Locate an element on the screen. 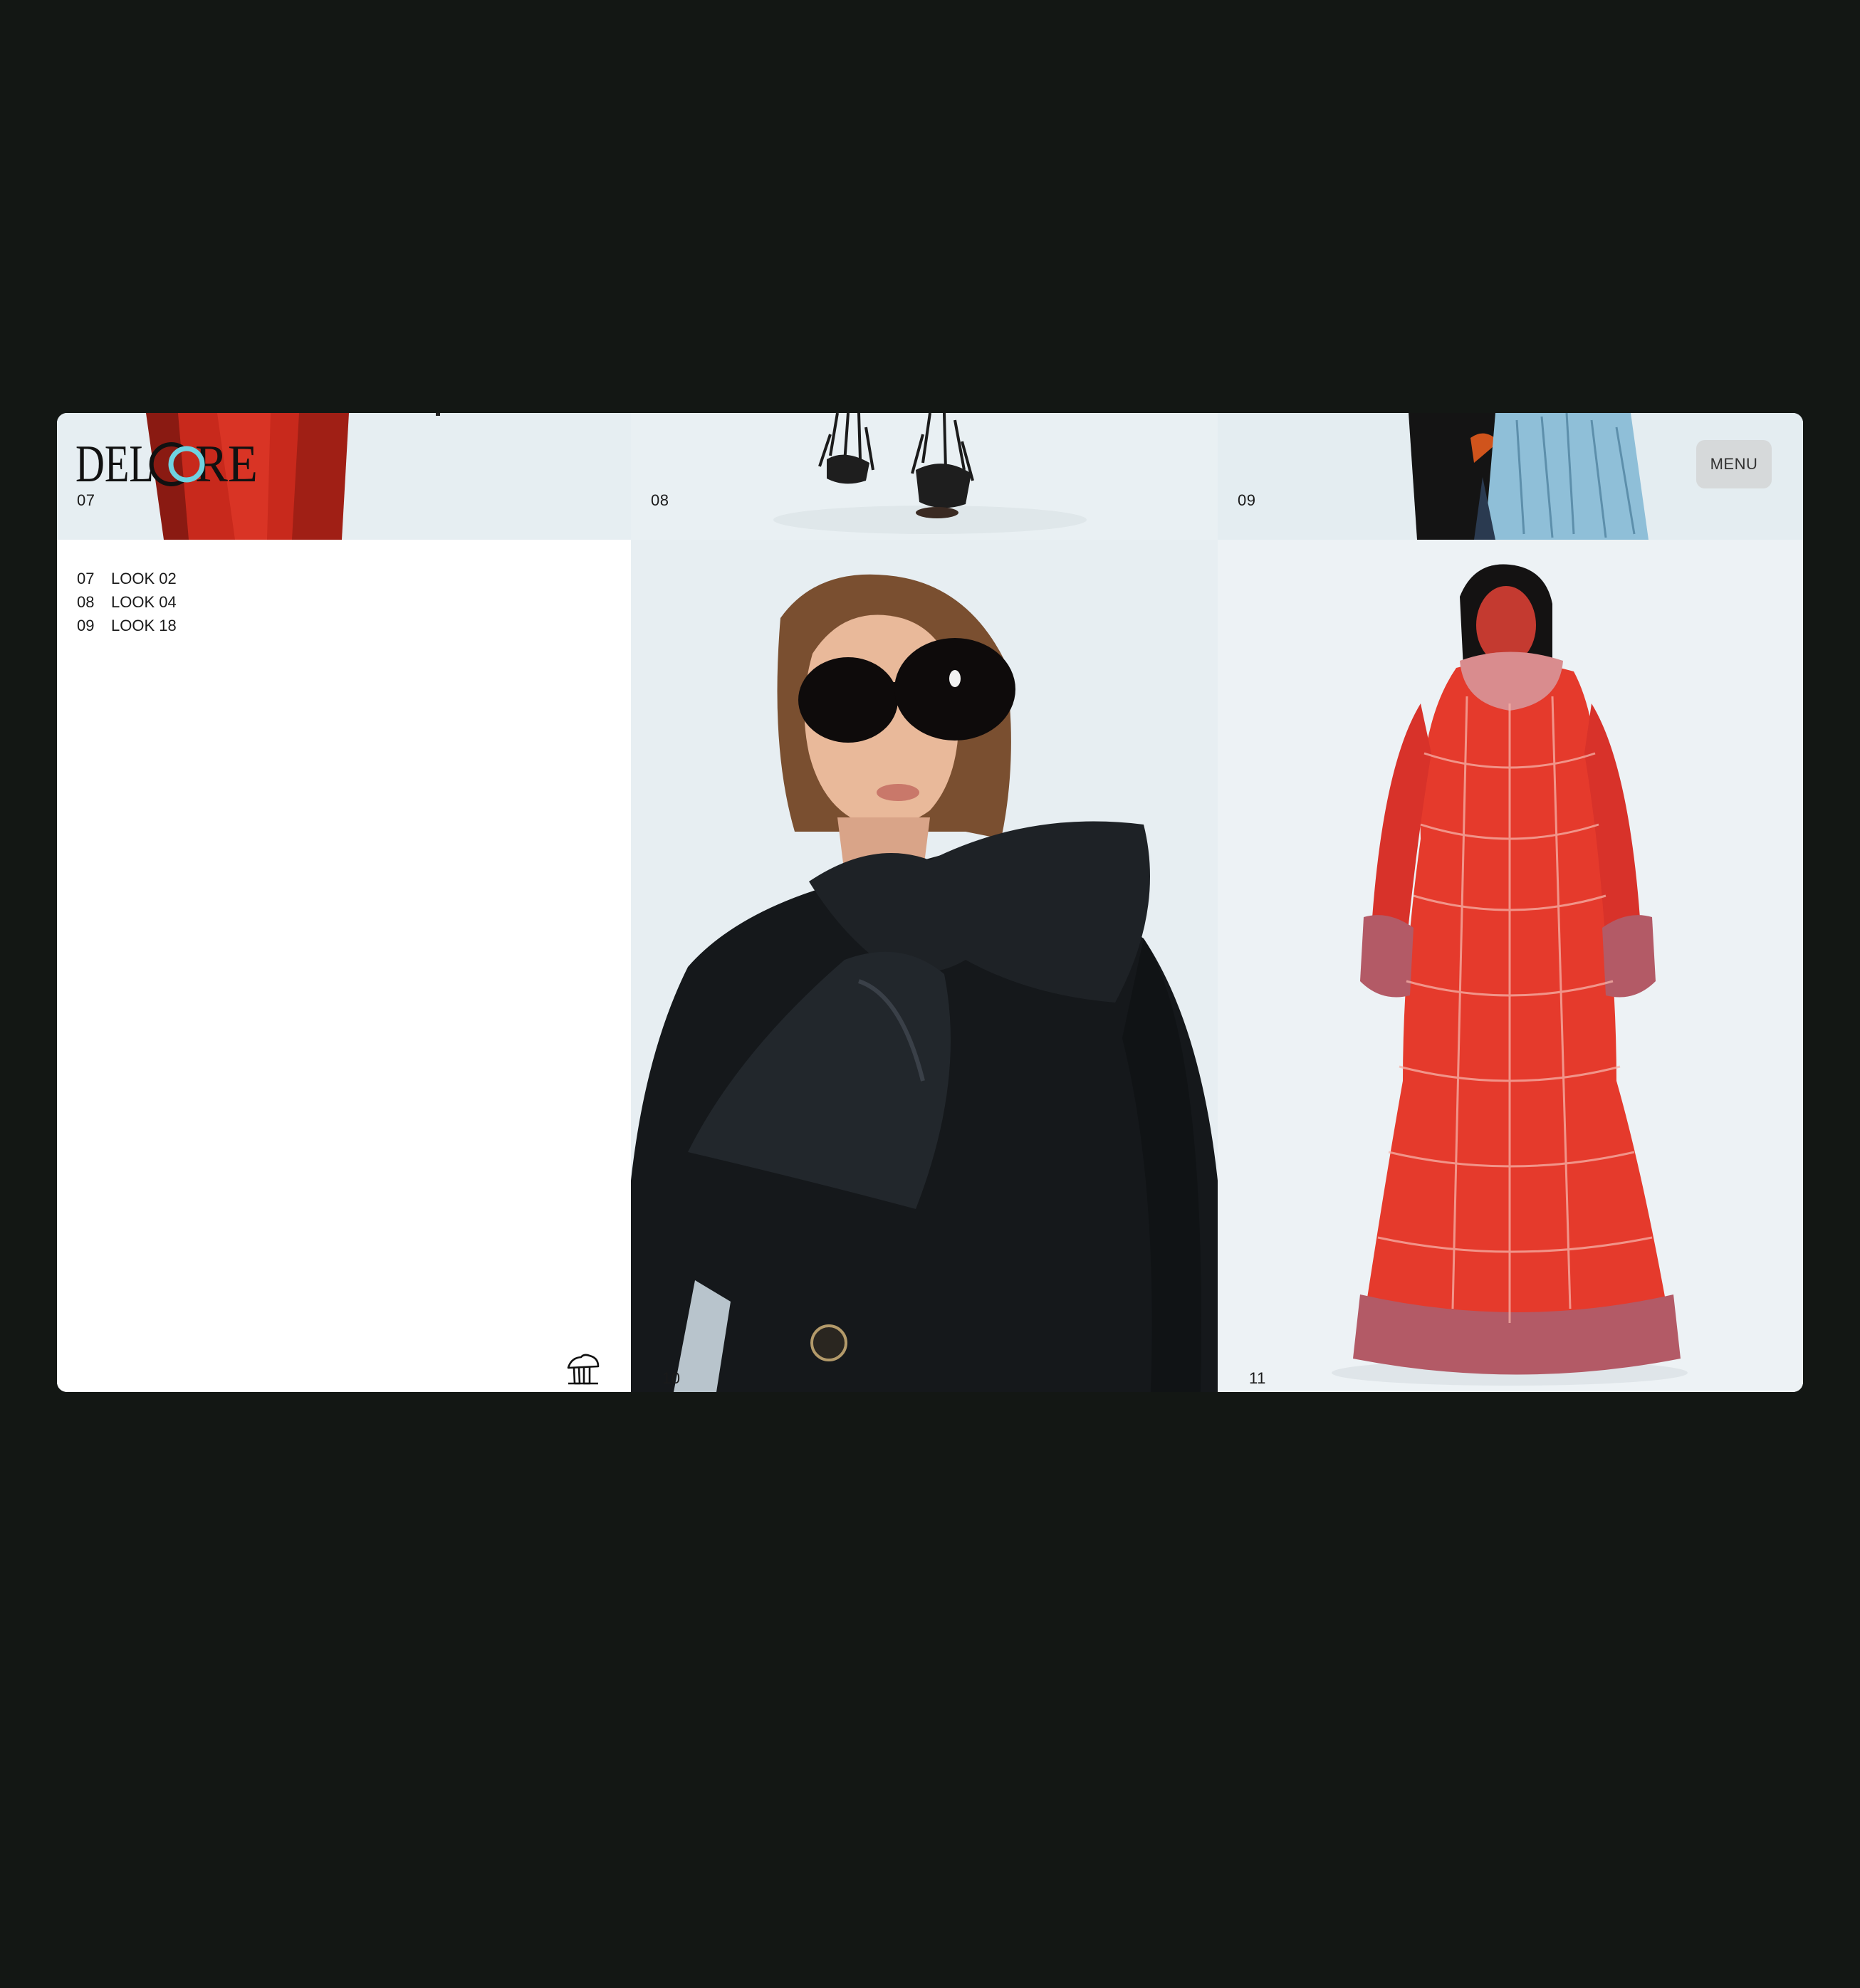 The height and width of the screenshot is (1988, 1860). red-feather-dress-image is located at coordinates (1510, 966).